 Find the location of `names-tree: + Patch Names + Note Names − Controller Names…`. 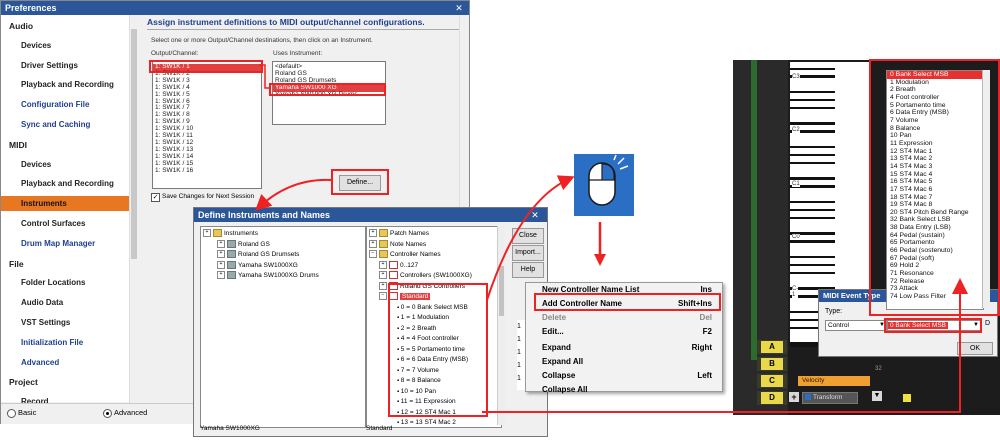

names-tree: + Patch Names + Note Names − Controller Names… is located at coordinates (434, 327).